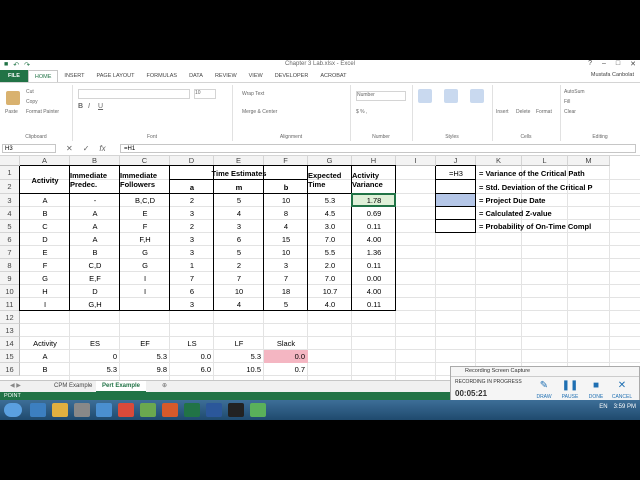 This screenshot has width=640, height=480. What do you see at coordinates (374, 239) in the screenshot?
I see `table-cell: 4.00` at bounding box center [374, 239].